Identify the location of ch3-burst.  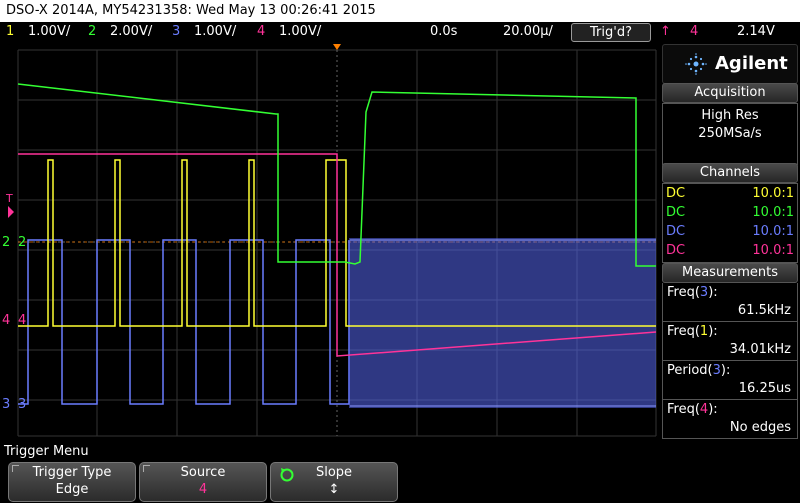
(502, 323).